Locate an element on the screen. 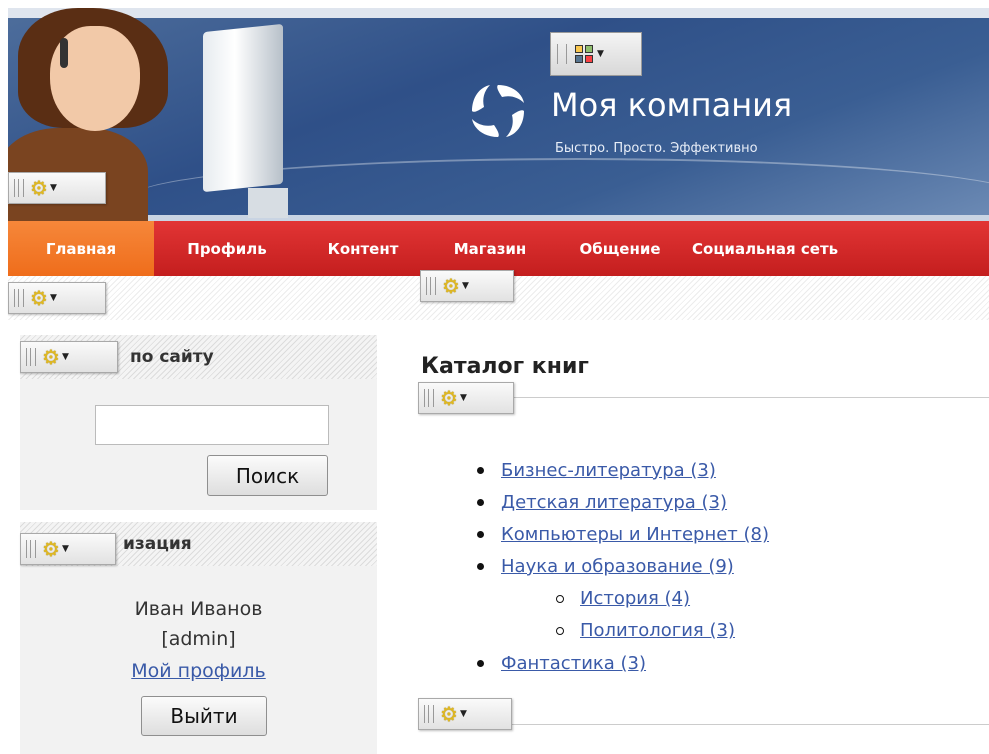  bottom-gear-widget: ⚙ ▼ is located at coordinates (465, 714).